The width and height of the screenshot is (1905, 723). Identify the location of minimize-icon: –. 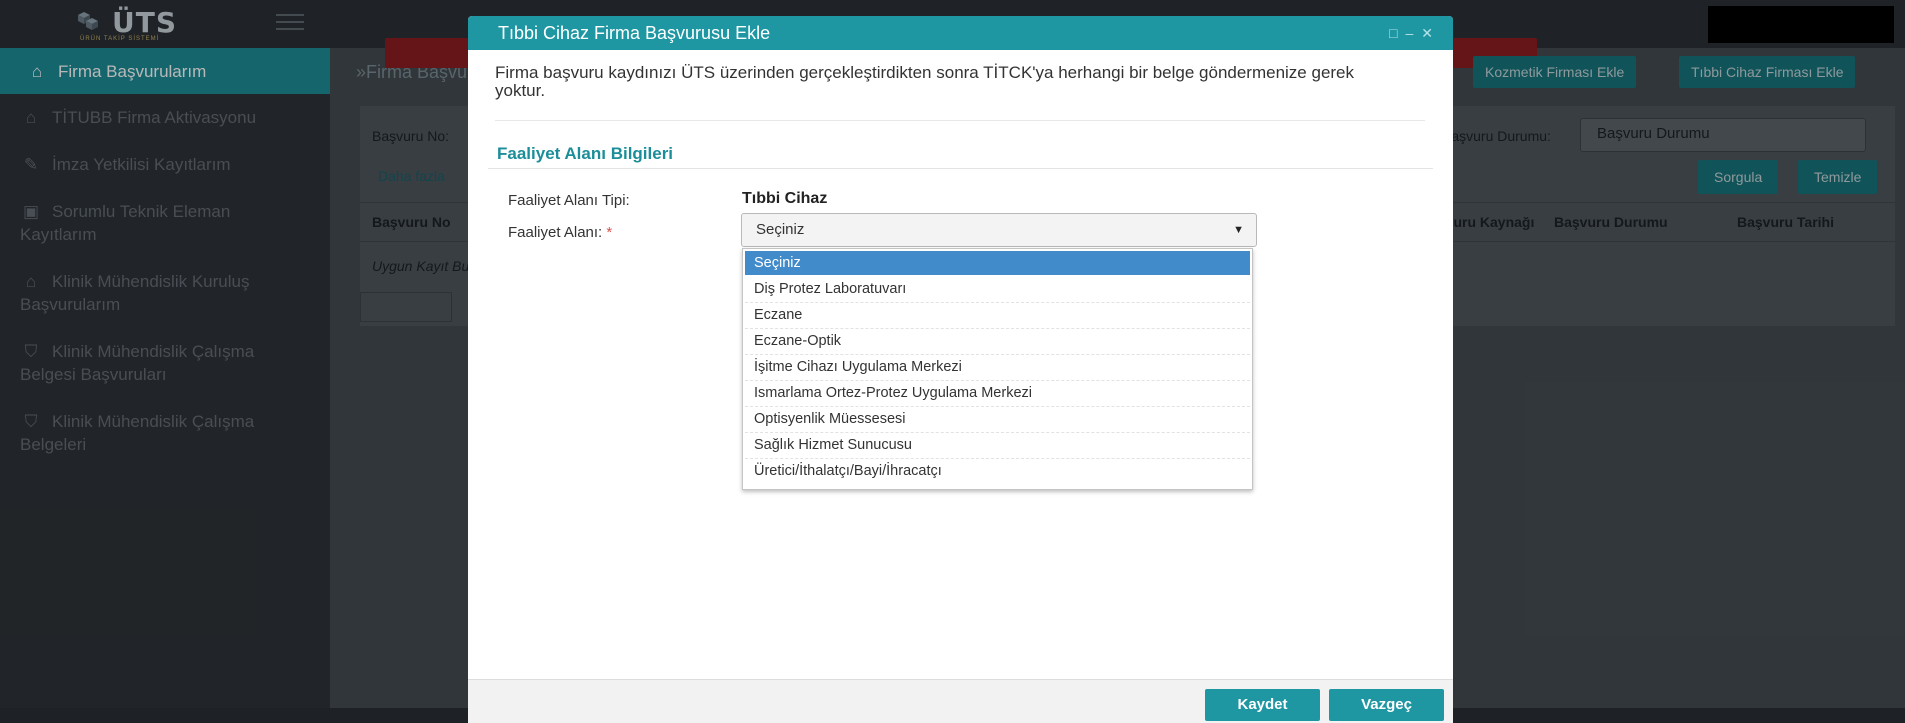
(1409, 33).